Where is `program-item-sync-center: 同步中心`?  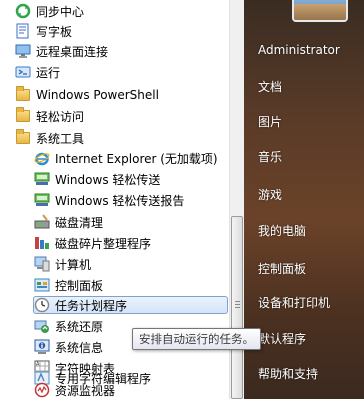 program-item-sync-center: 同步中心 is located at coordinates (114, 11).